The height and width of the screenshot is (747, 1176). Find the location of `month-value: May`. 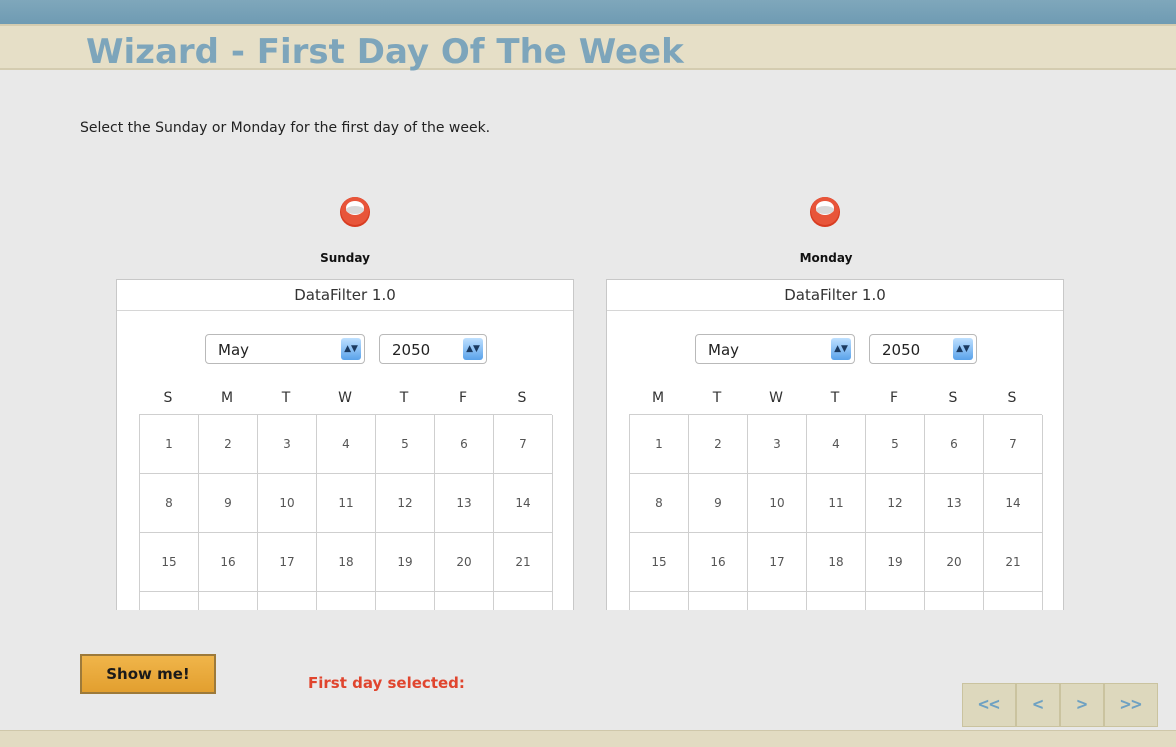

month-value: May is located at coordinates (724, 350).